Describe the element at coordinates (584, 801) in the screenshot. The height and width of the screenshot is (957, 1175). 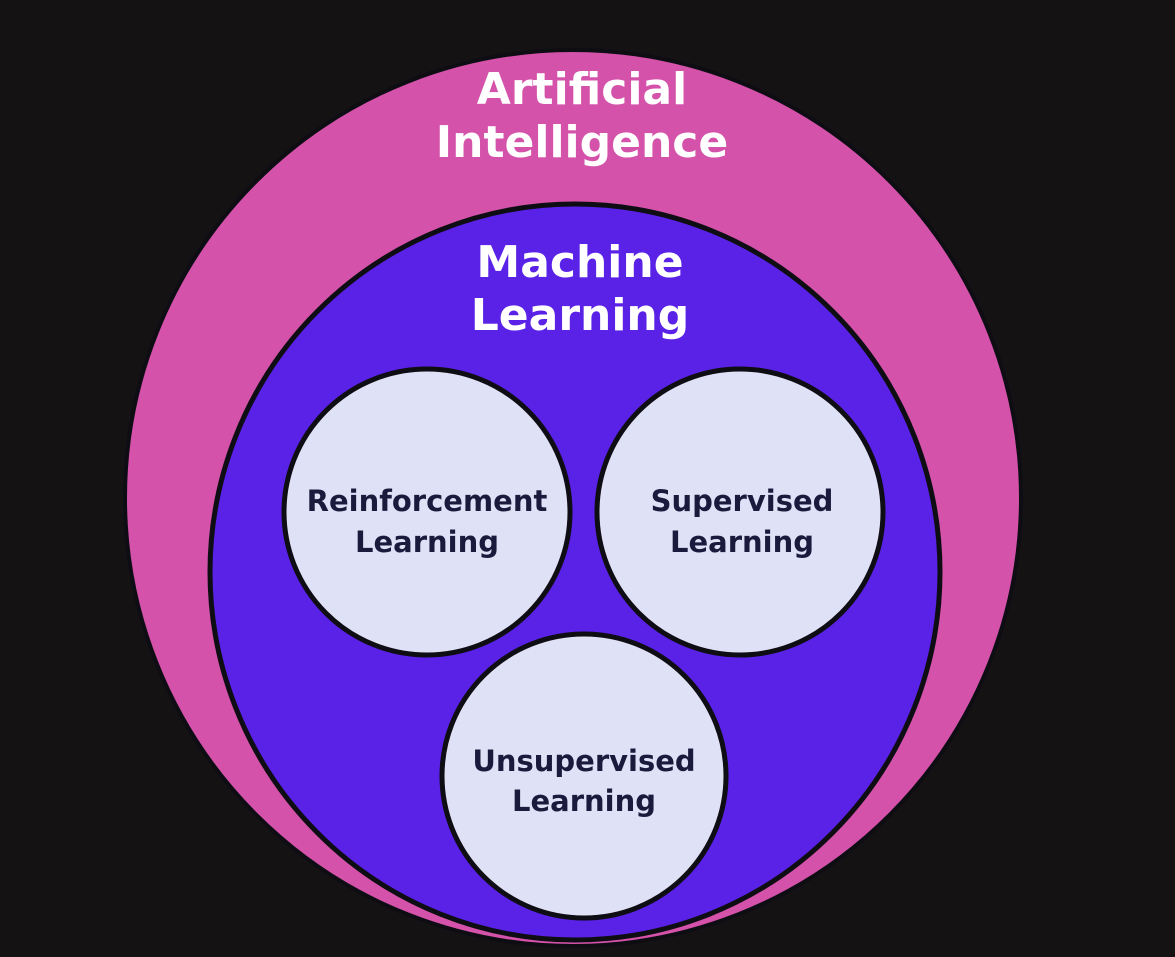
I see `unsupervised-label-line2: Learning` at that location.